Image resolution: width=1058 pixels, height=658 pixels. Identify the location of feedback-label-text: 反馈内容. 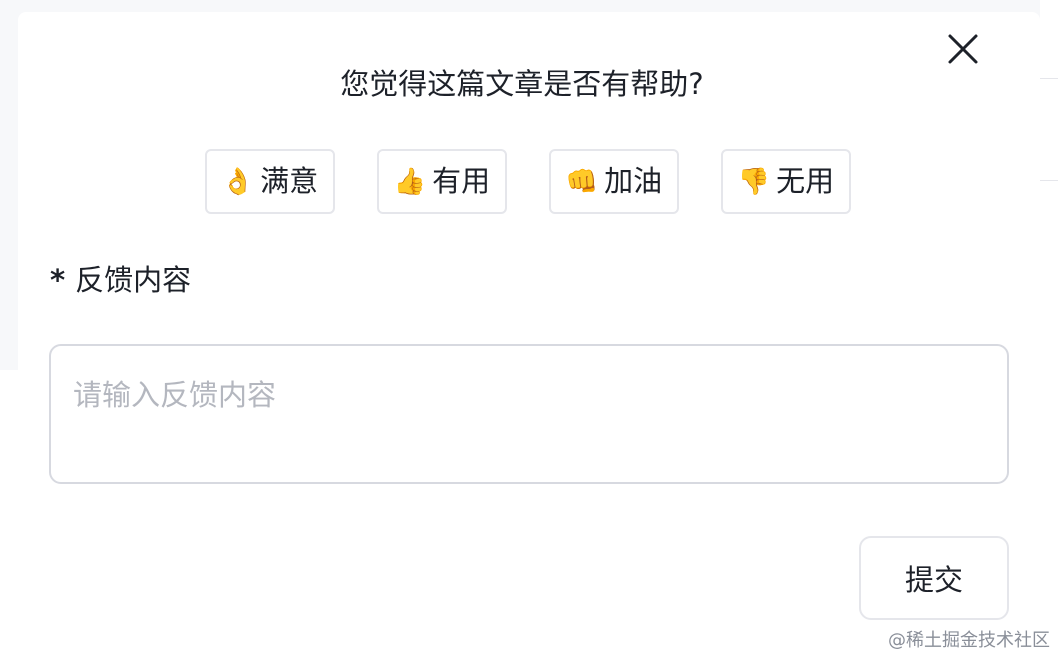
(133, 280).